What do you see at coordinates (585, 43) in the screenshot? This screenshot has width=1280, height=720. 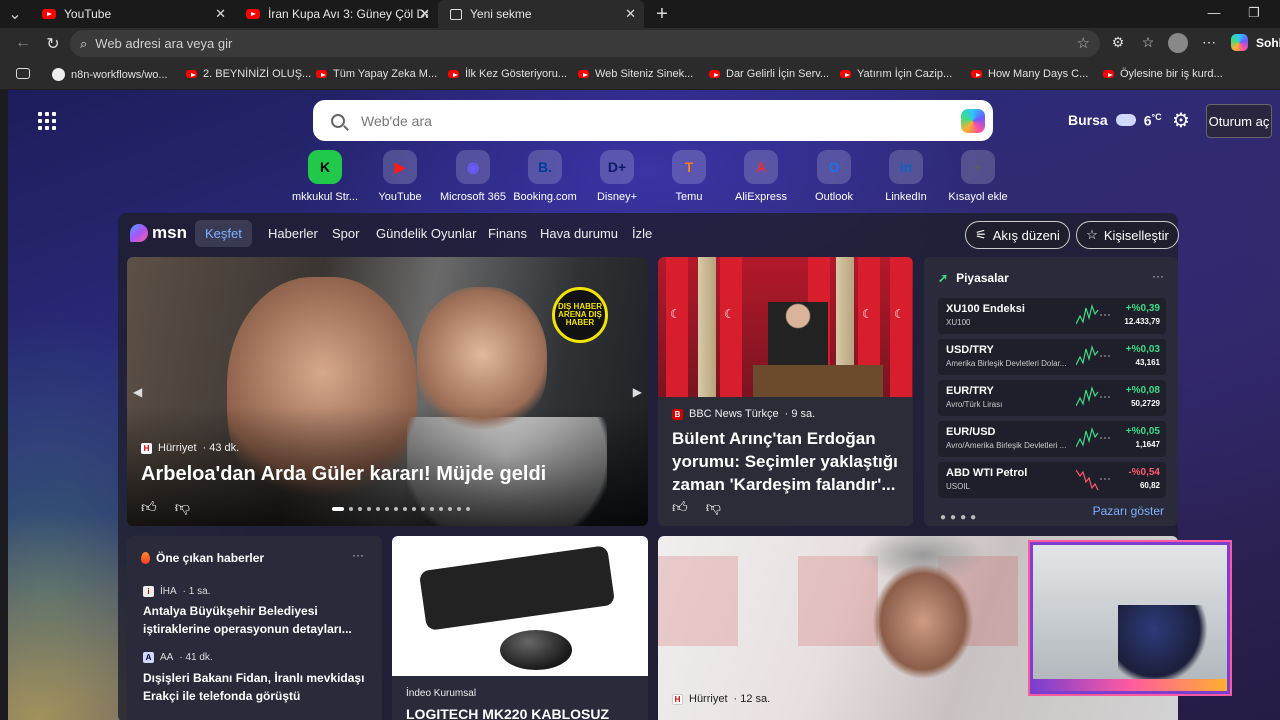 I see `address-bar: ⌕ Web adresi ara veya gir ☆` at bounding box center [585, 43].